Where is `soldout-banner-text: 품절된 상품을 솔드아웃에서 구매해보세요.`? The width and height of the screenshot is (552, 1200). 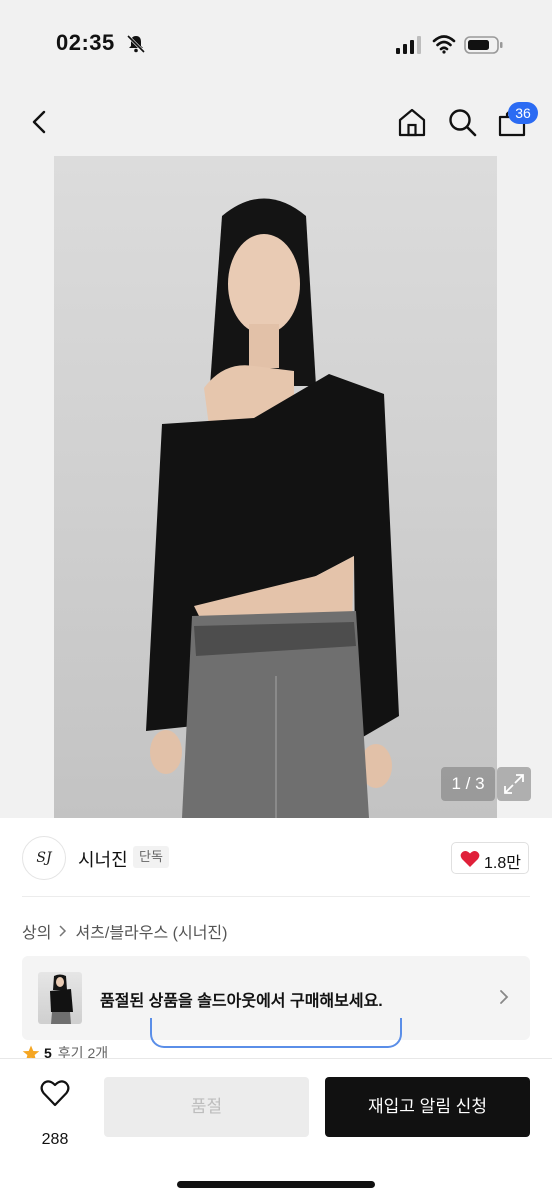 soldout-banner-text: 품절된 상품을 솔드아웃에서 구매해보세요. is located at coordinates (241, 1001).